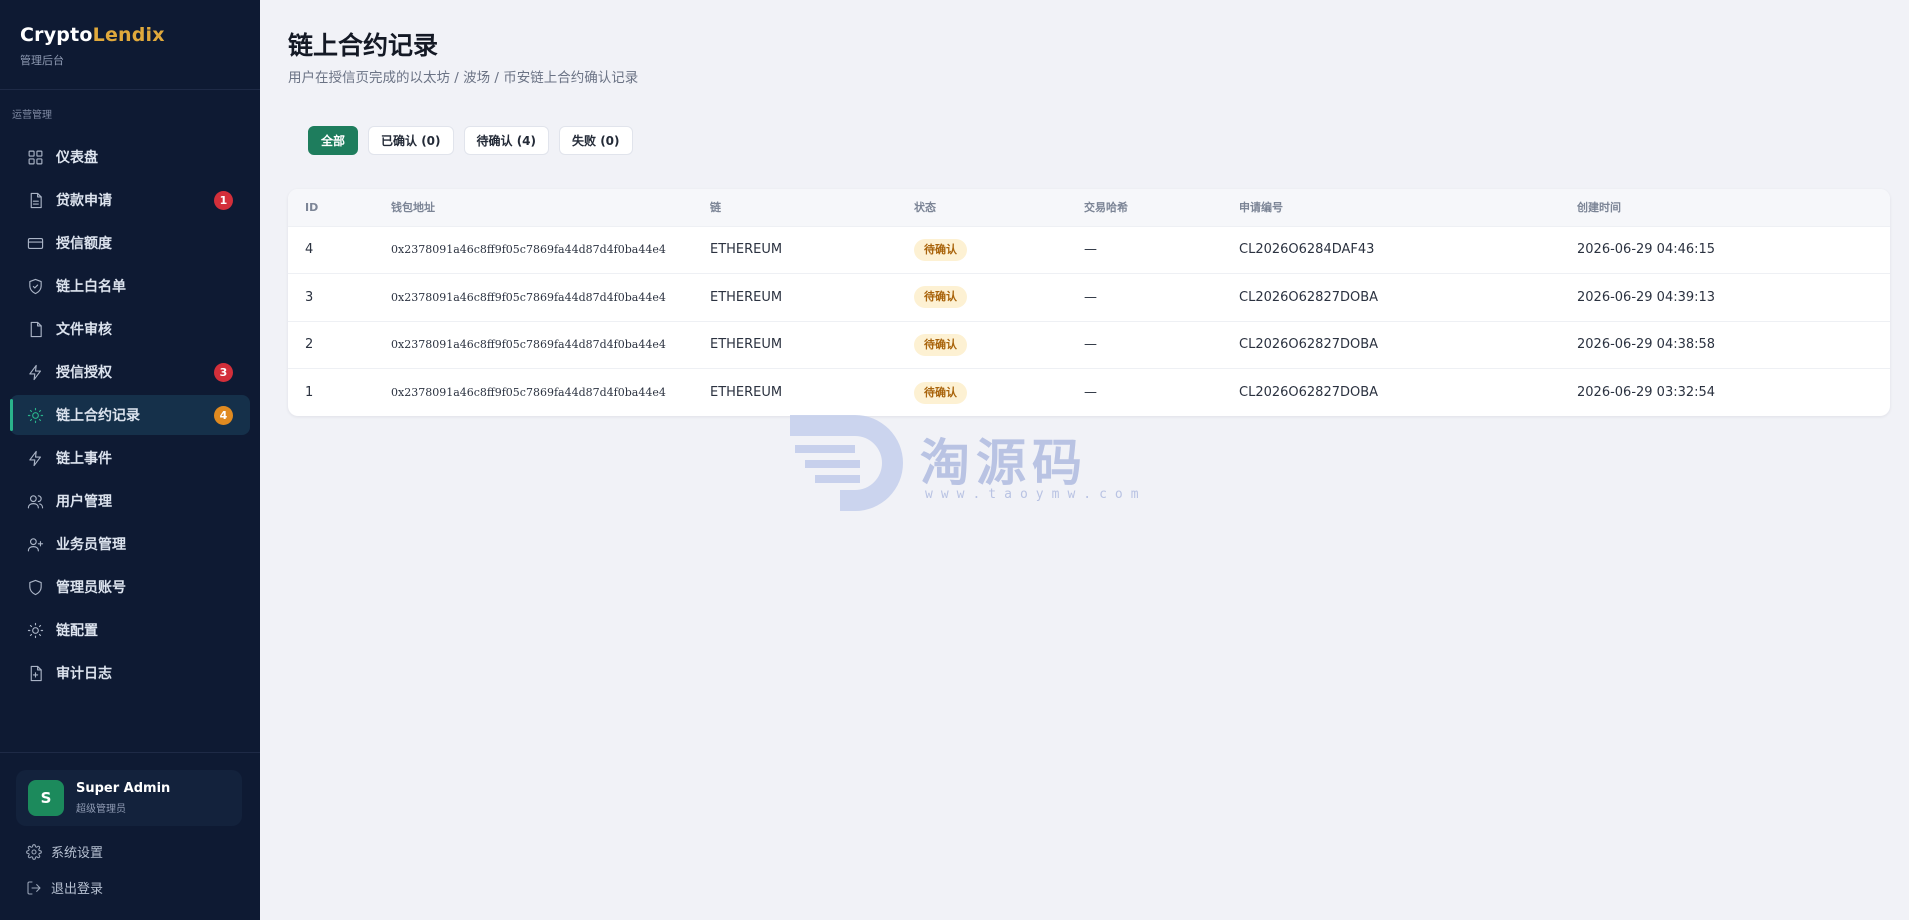 The height and width of the screenshot is (920, 1909). I want to click on sidebar-item-audit-log: 审计日志, so click(130, 673).